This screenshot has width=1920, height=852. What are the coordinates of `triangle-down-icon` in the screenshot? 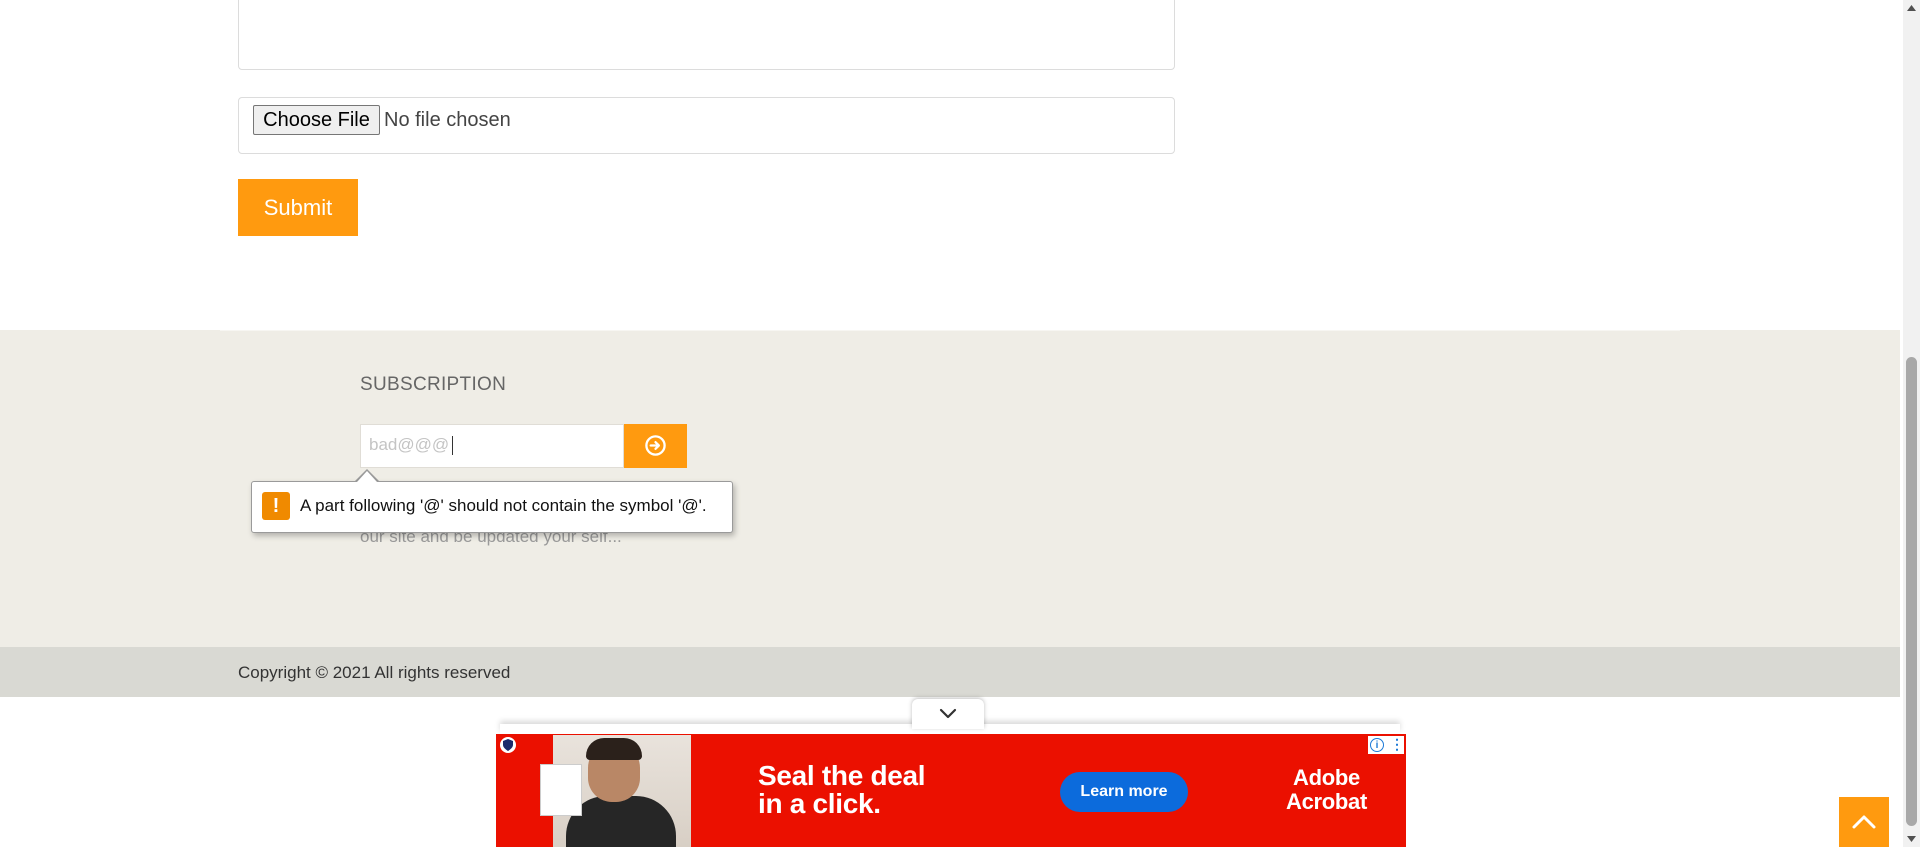 It's located at (1911, 839).